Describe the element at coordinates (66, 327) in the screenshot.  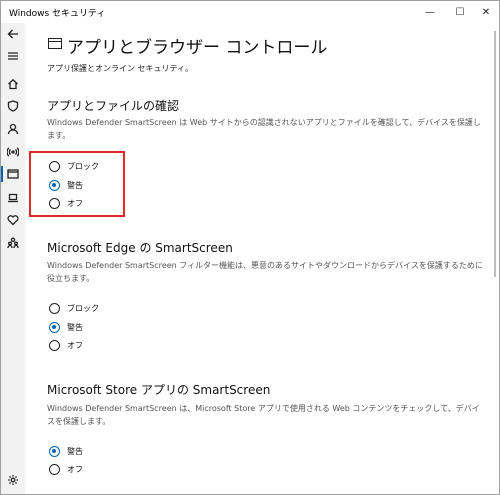
I see `radio-edge-warn: 警告` at that location.